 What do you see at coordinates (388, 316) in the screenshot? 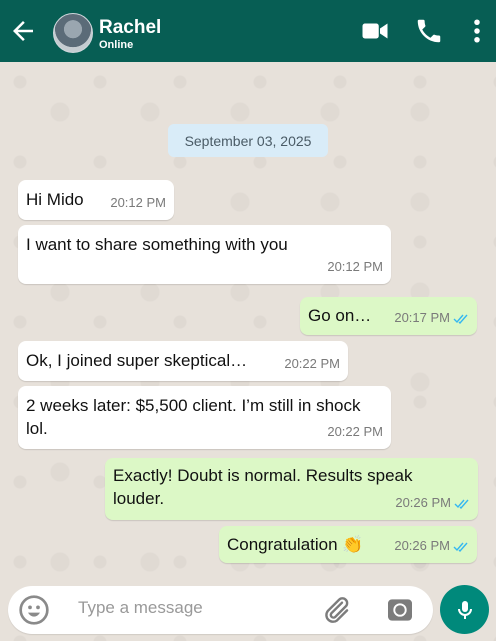
I see `message-bubble-outgoing: Go on… 20:17 PM` at bounding box center [388, 316].